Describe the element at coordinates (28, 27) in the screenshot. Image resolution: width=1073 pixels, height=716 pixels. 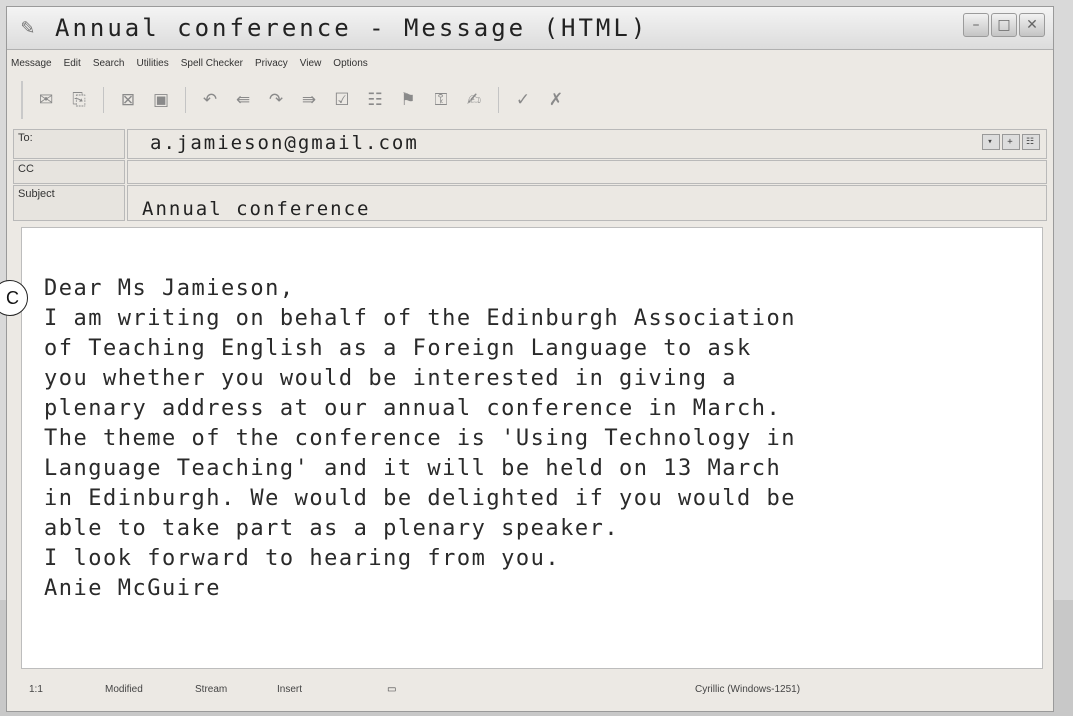
I see `letter-icon: ✎` at that location.